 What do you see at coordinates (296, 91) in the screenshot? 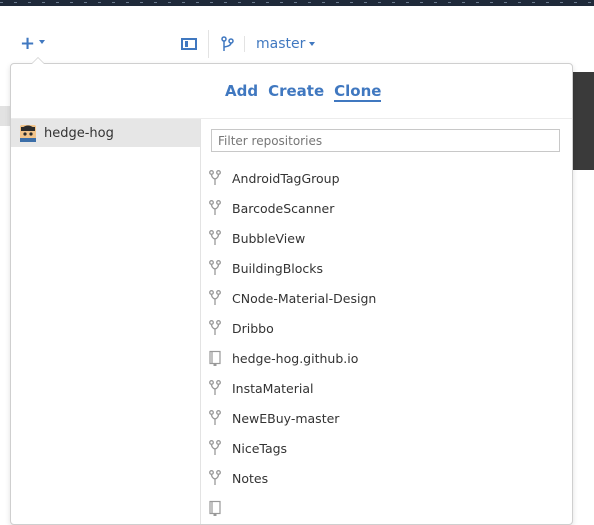
I see `tab-create: Create` at bounding box center [296, 91].